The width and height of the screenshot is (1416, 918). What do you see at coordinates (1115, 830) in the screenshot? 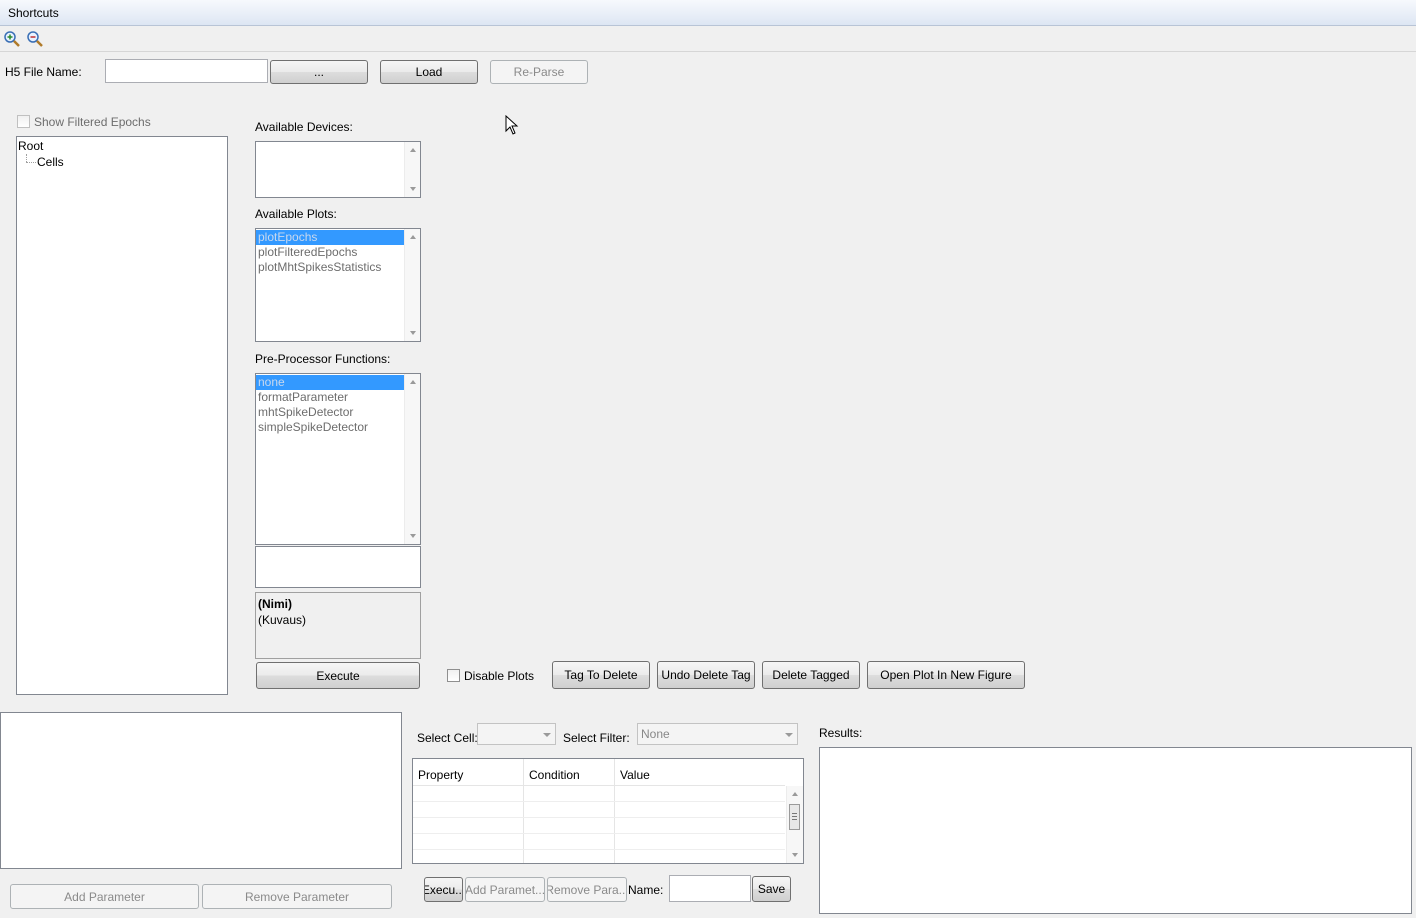
I see `results-text-area` at bounding box center [1115, 830].